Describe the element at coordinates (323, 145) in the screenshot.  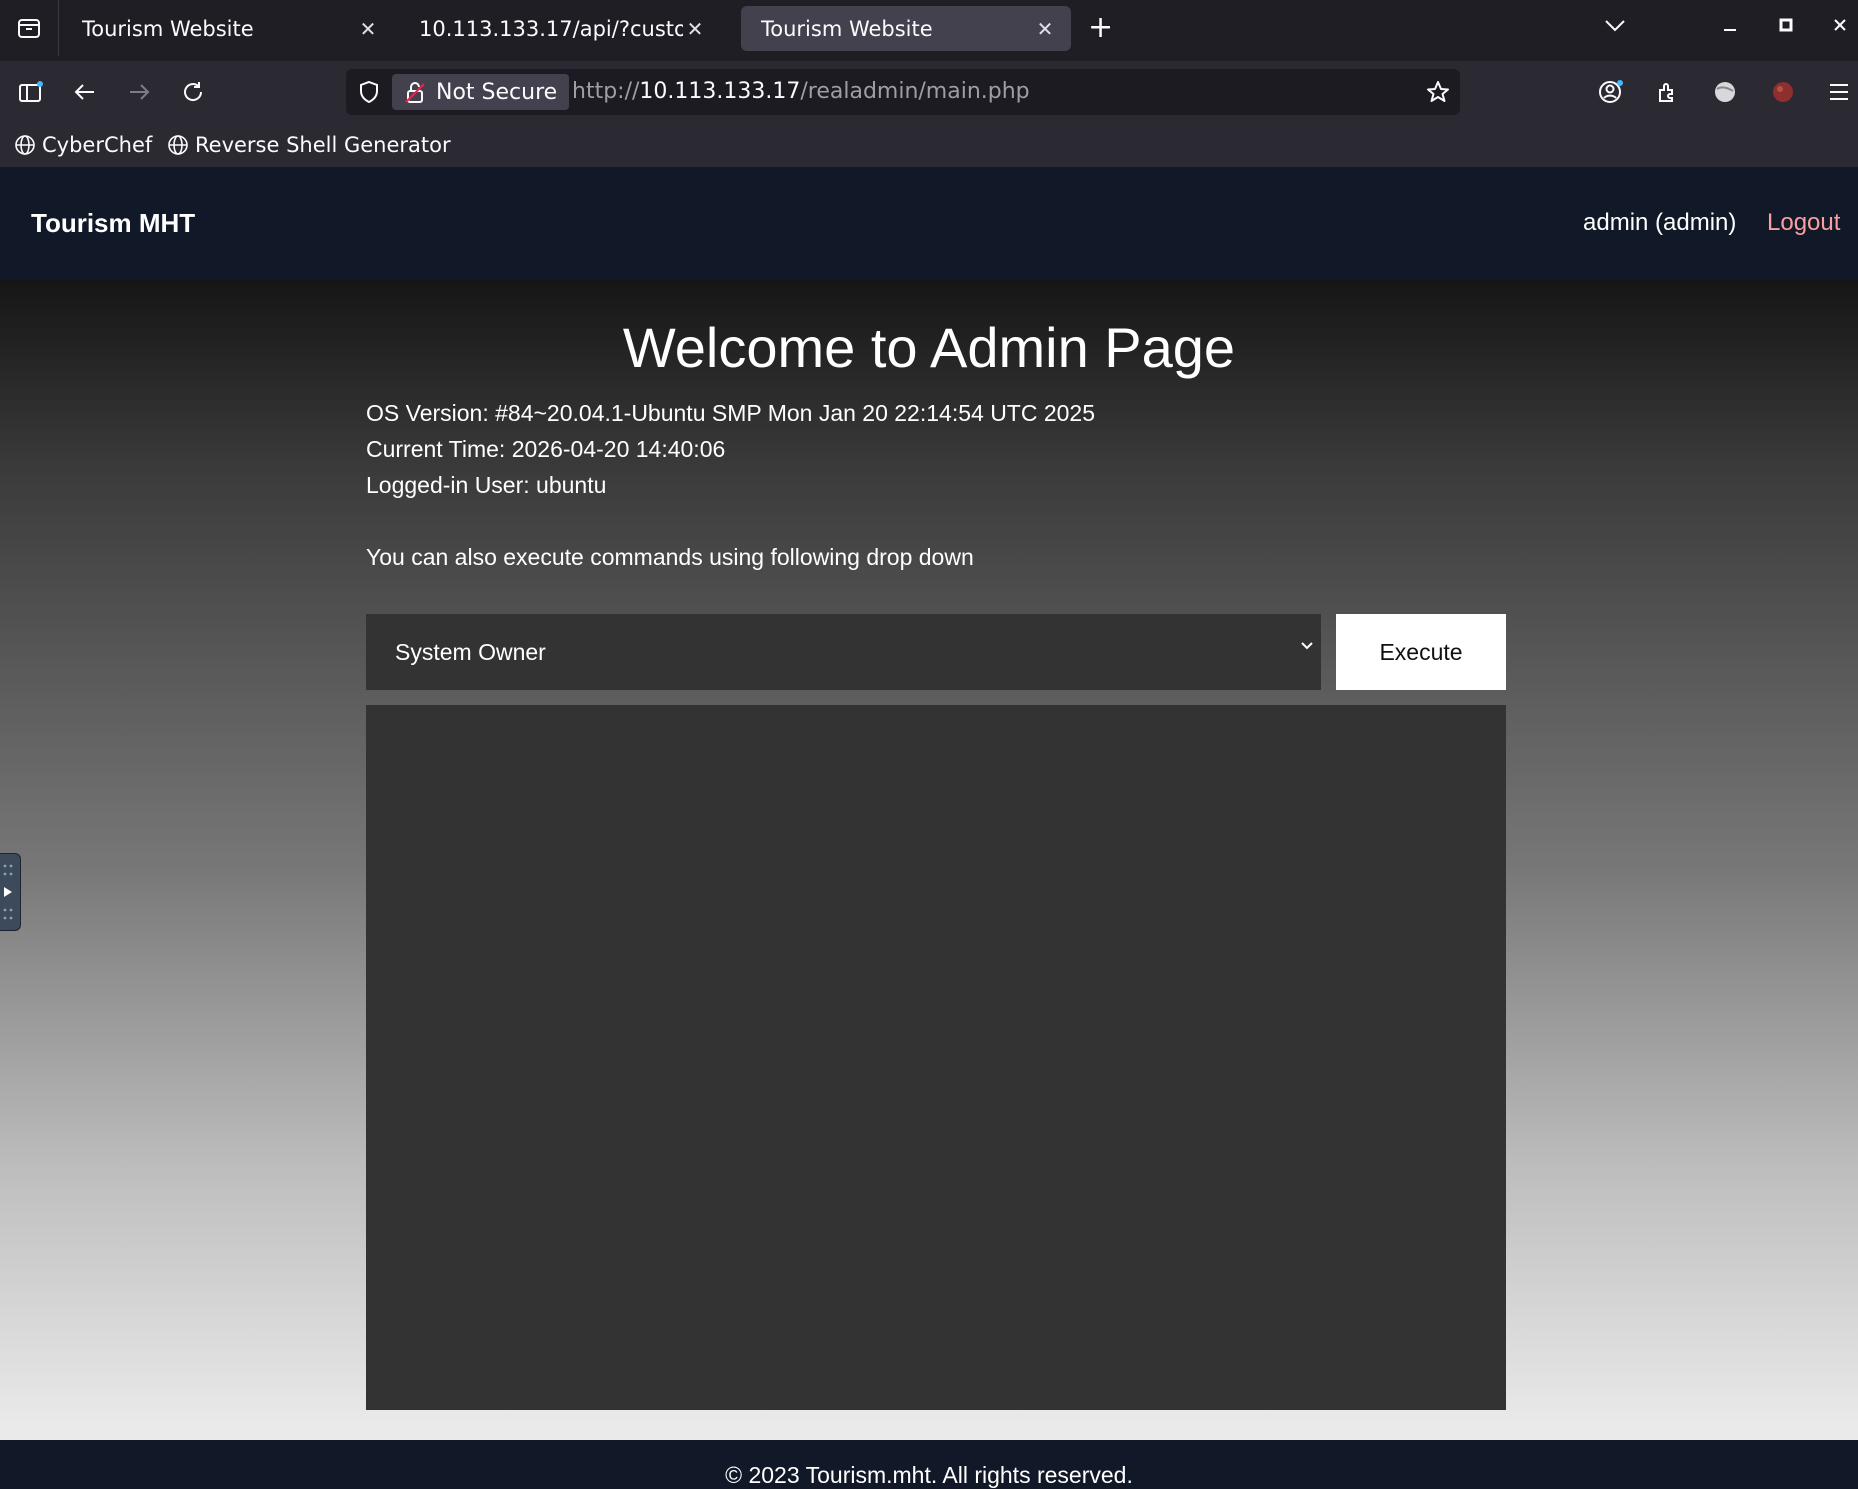
I see `bookmark-label: Reverse Shell Generator` at that location.